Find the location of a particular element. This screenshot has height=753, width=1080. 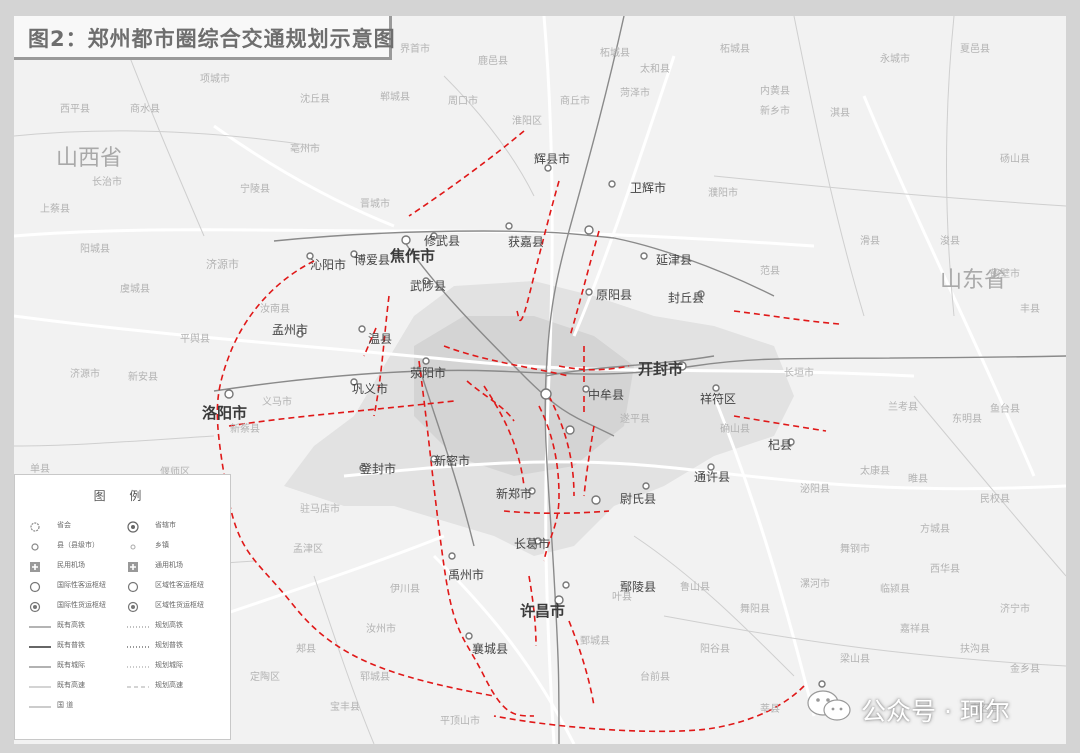

city-label-xuchang: 许昌市 is located at coordinates (543, 611).